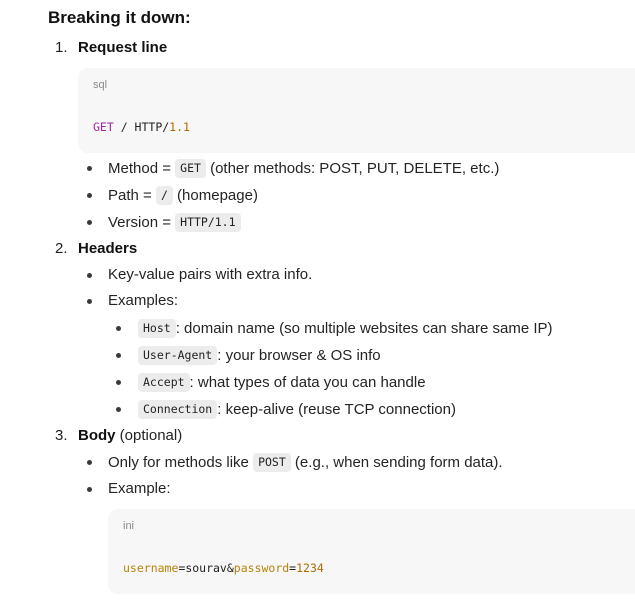 Image resolution: width=635 pixels, height=601 pixels. I want to click on list-item-example: Example:, so click(139, 488).